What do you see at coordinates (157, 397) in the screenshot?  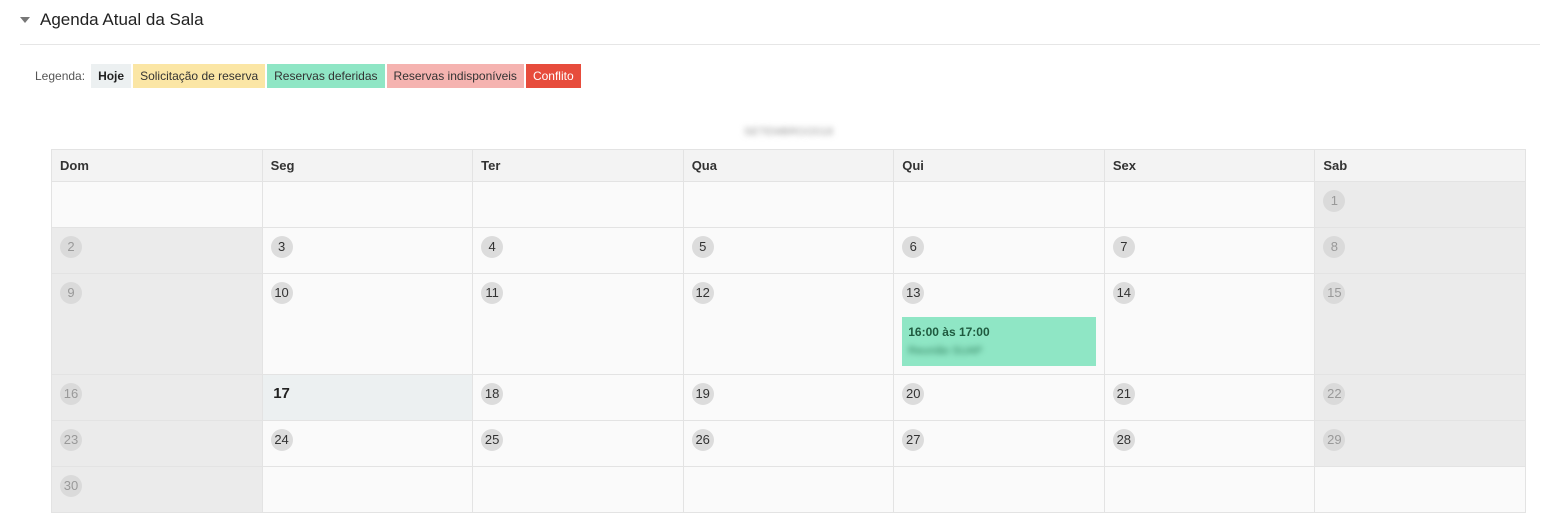 I see `calendar-cell-day: 16` at bounding box center [157, 397].